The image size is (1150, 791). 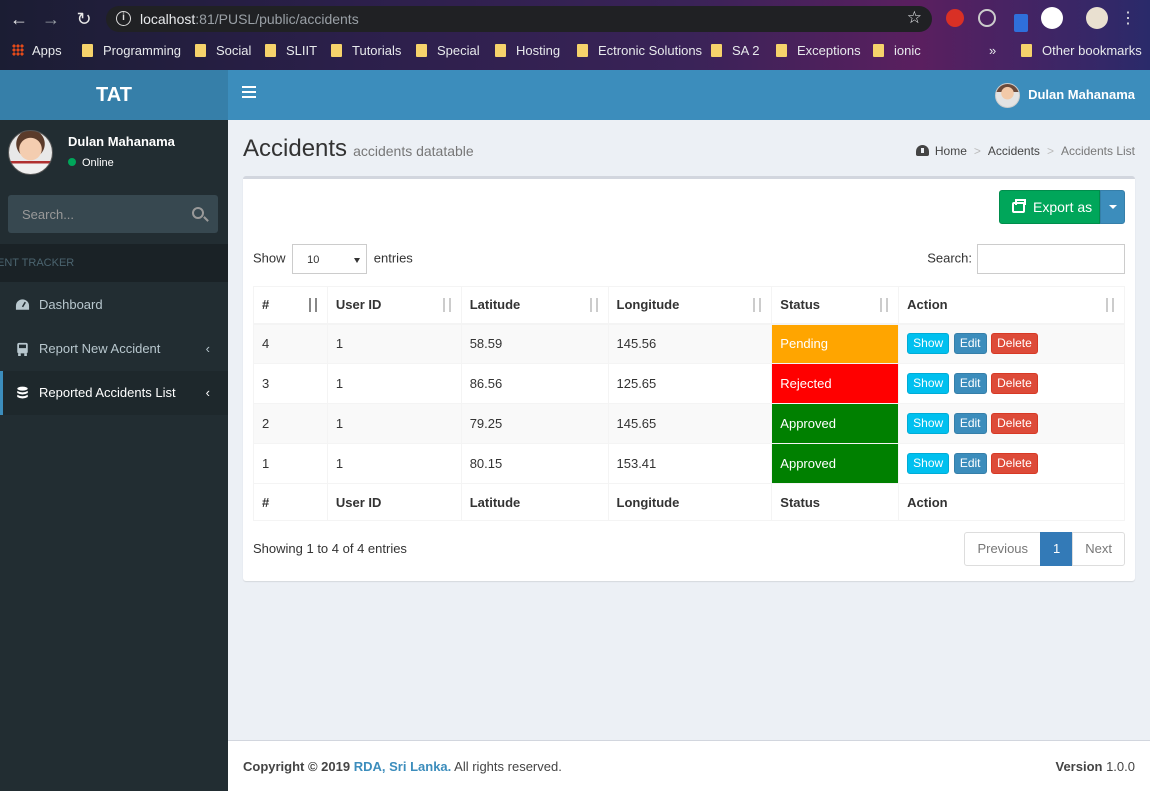 What do you see at coordinates (123, 18) in the screenshot?
I see `info-icon: i` at bounding box center [123, 18].